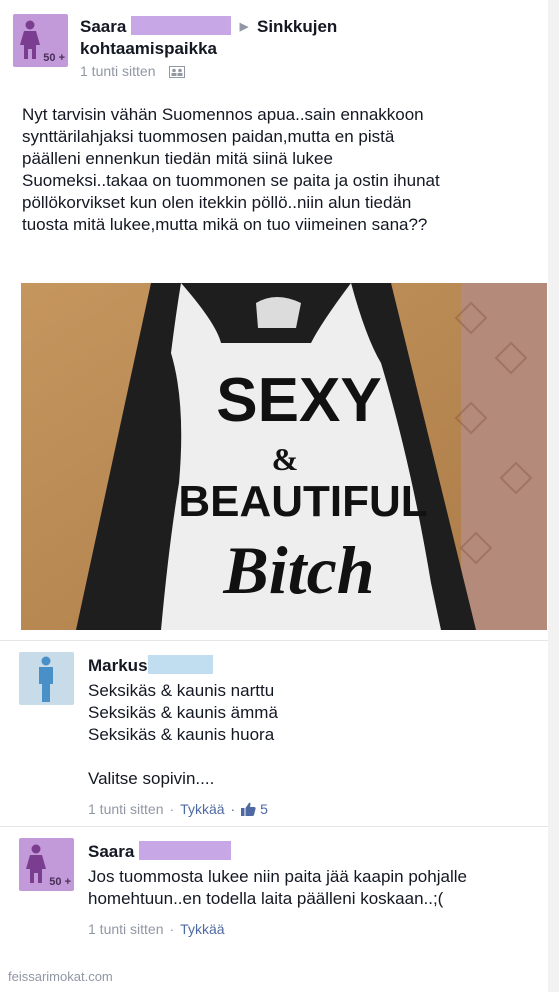  What do you see at coordinates (118, 71) in the screenshot?
I see `post-timestamp: 1 tunti sitten` at bounding box center [118, 71].